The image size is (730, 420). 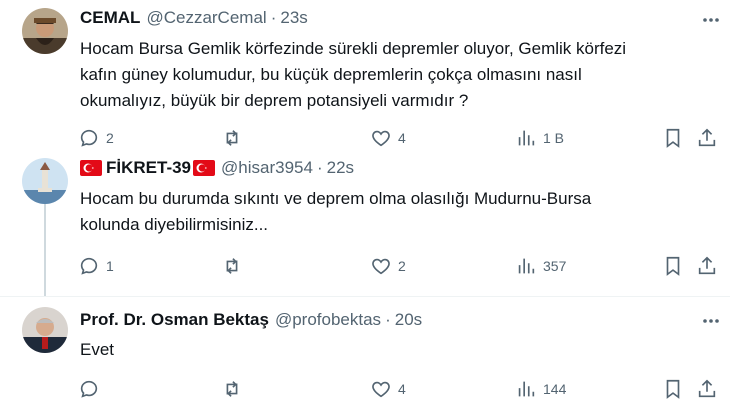 I want to click on timestamp: 23s, so click(x=293, y=18).